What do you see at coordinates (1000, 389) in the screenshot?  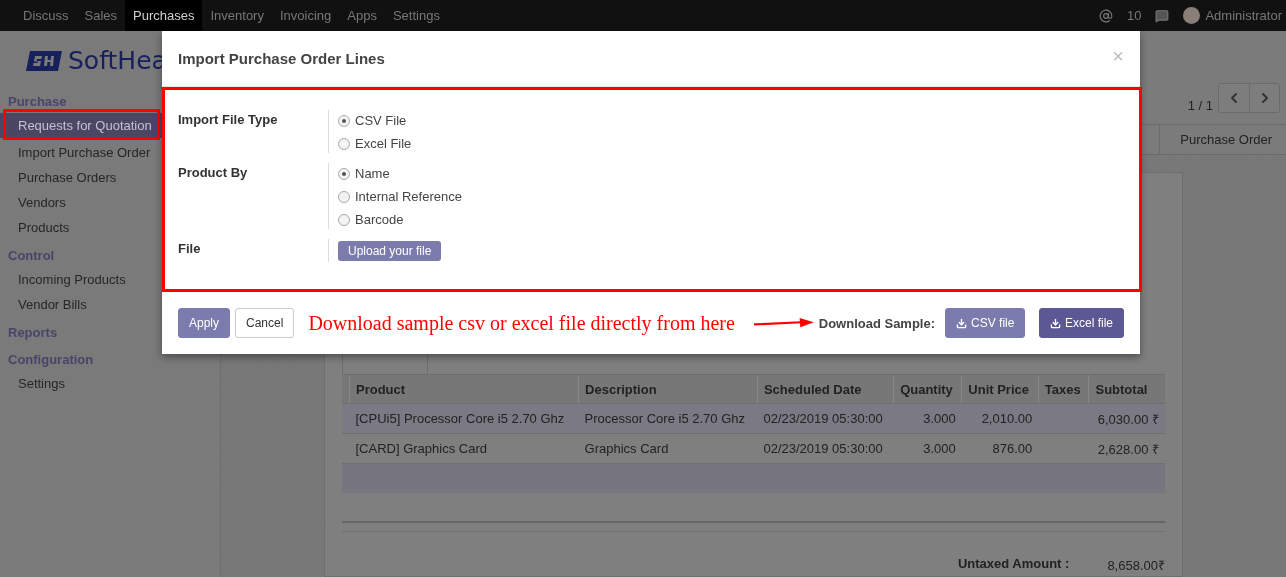 I see `column-header: Unit Price` at bounding box center [1000, 389].